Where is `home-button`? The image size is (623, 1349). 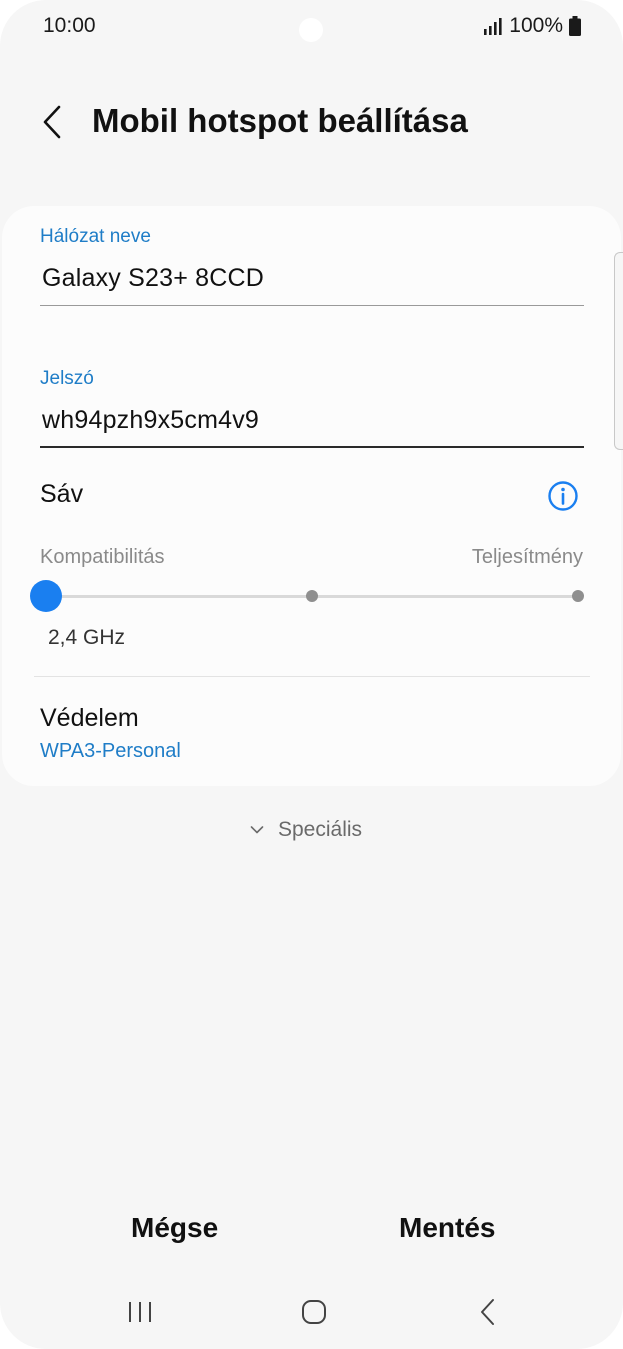 home-button is located at coordinates (314, 1312).